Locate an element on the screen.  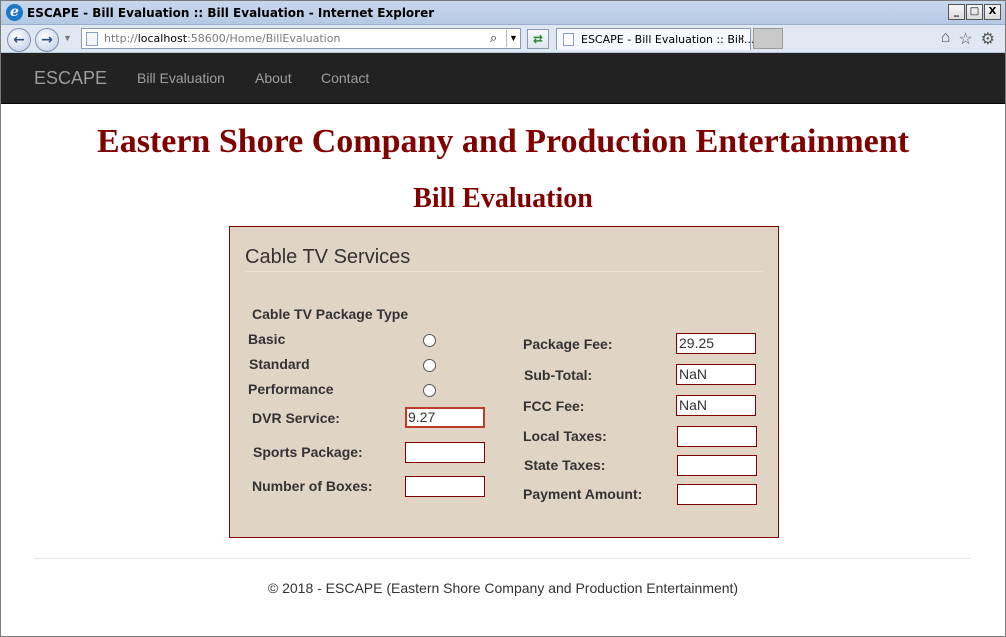
internet-explorer-icon: e is located at coordinates (14, 12).